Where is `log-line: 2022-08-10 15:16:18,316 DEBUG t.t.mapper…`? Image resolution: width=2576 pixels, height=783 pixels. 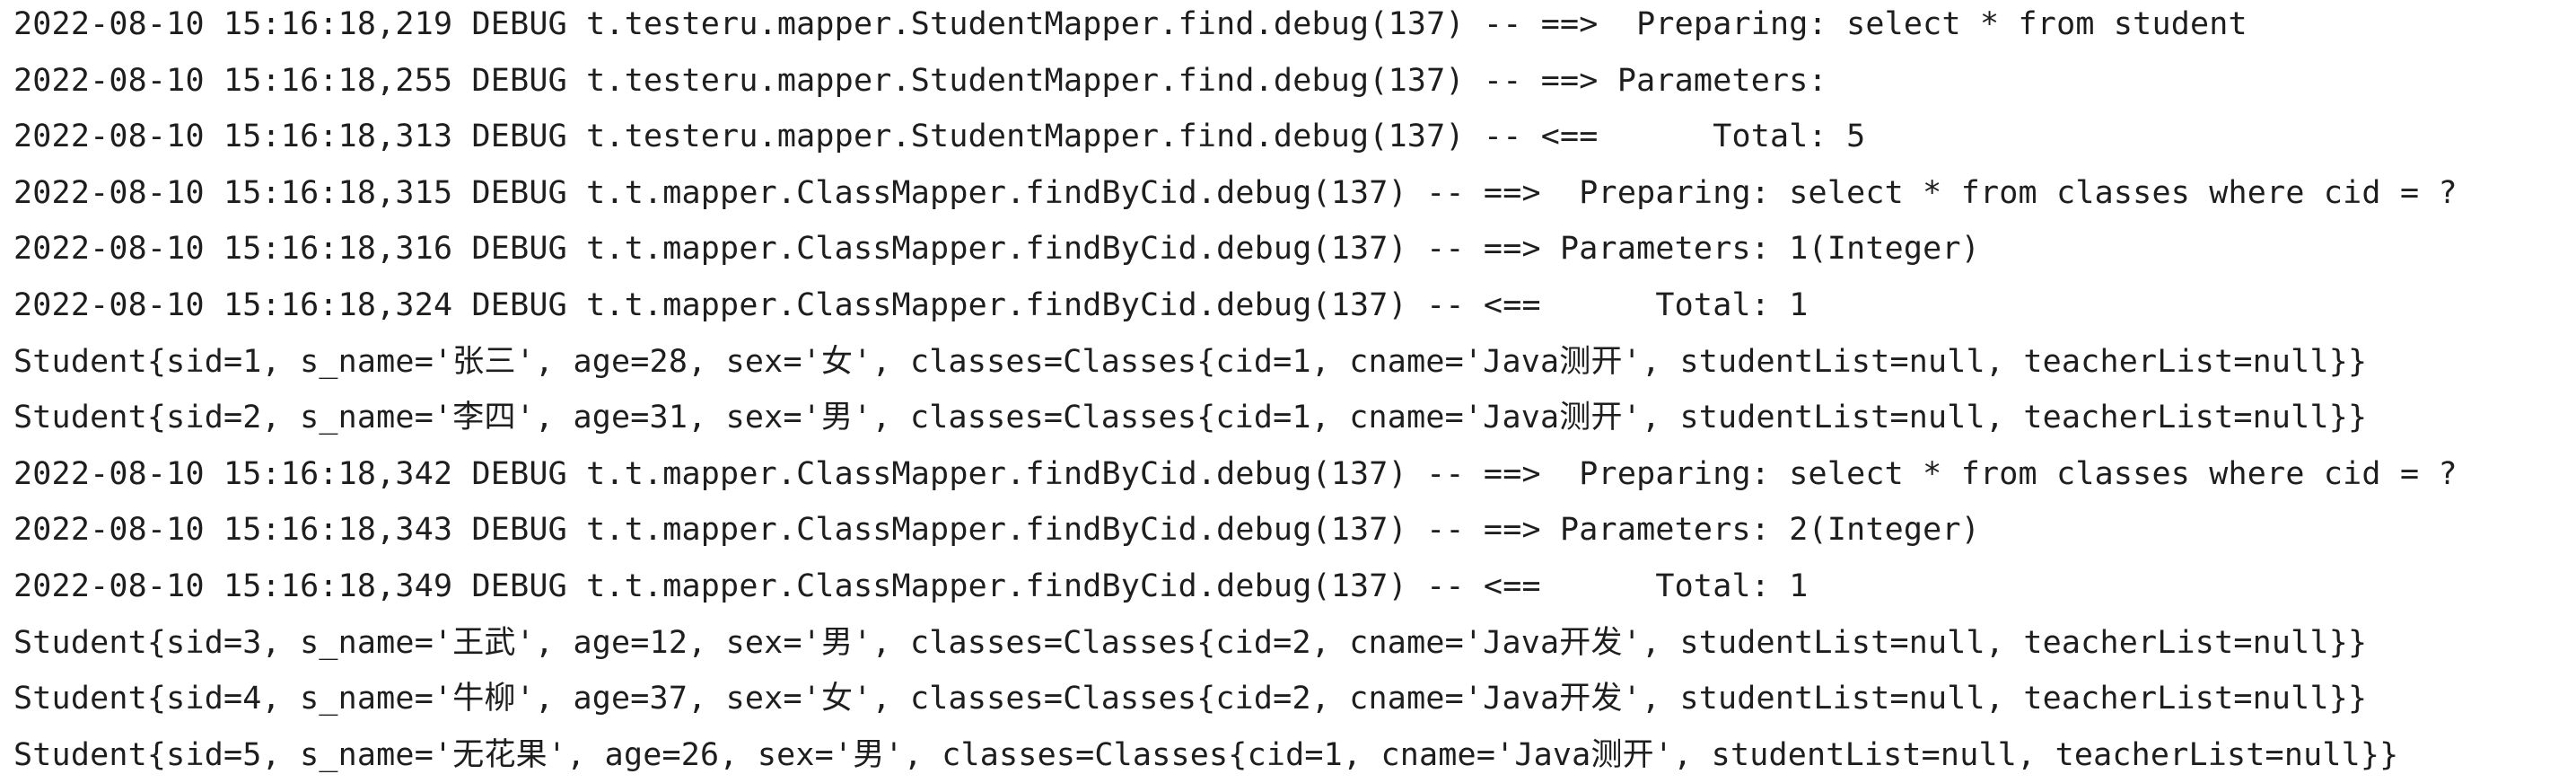 log-line: 2022-08-10 15:16:18,316 DEBUG t.t.mapper… is located at coordinates (996, 249).